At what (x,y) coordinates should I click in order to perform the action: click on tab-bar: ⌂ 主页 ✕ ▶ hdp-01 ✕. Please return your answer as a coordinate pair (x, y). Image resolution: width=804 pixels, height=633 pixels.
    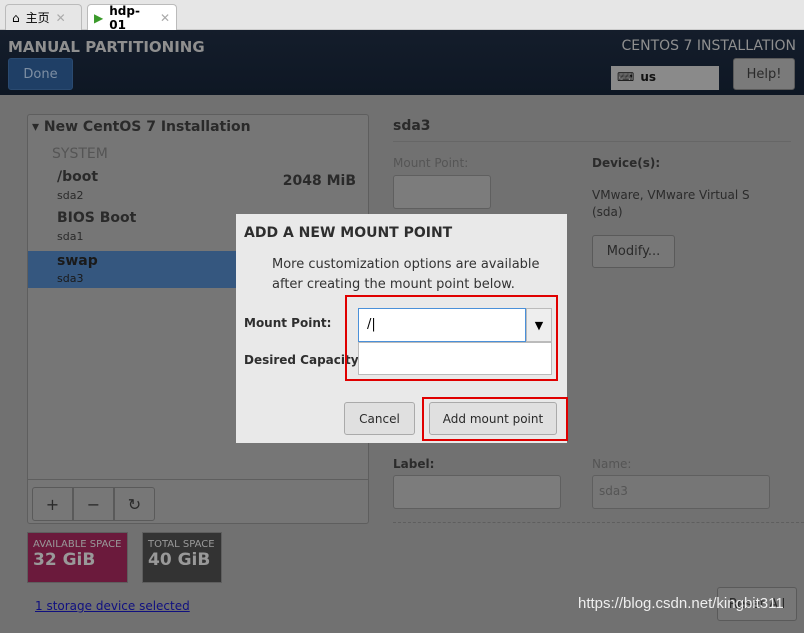
    Looking at the image, I should click on (402, 16).